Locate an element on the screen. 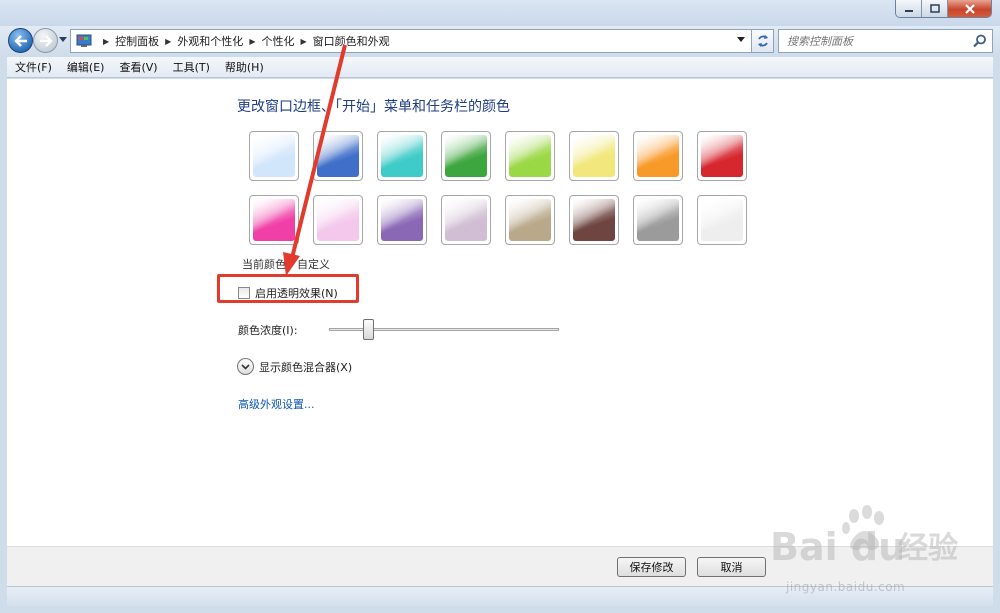  address-bar: ▶ 控制面板 ▶ 外观和个性化 ▶ 个性化 ▶ 窗口颜色和外观 is located at coordinates (500, 41).